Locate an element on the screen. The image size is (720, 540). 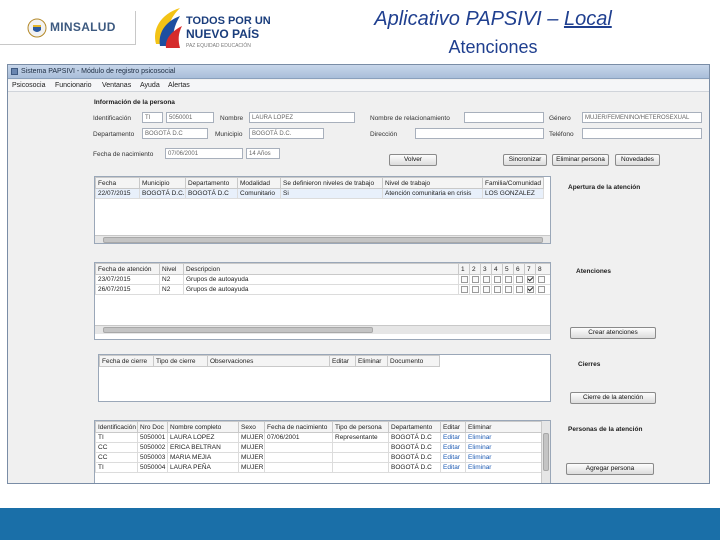
atenciones-hscrollbar is located at coordinates (322, 329).